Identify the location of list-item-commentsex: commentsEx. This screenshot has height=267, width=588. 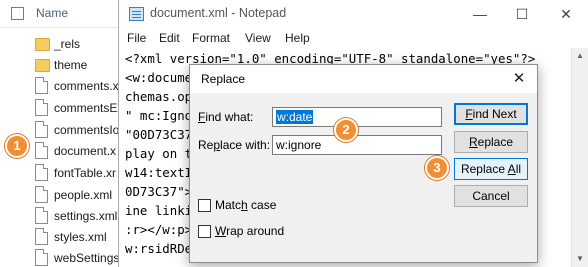
(62, 108).